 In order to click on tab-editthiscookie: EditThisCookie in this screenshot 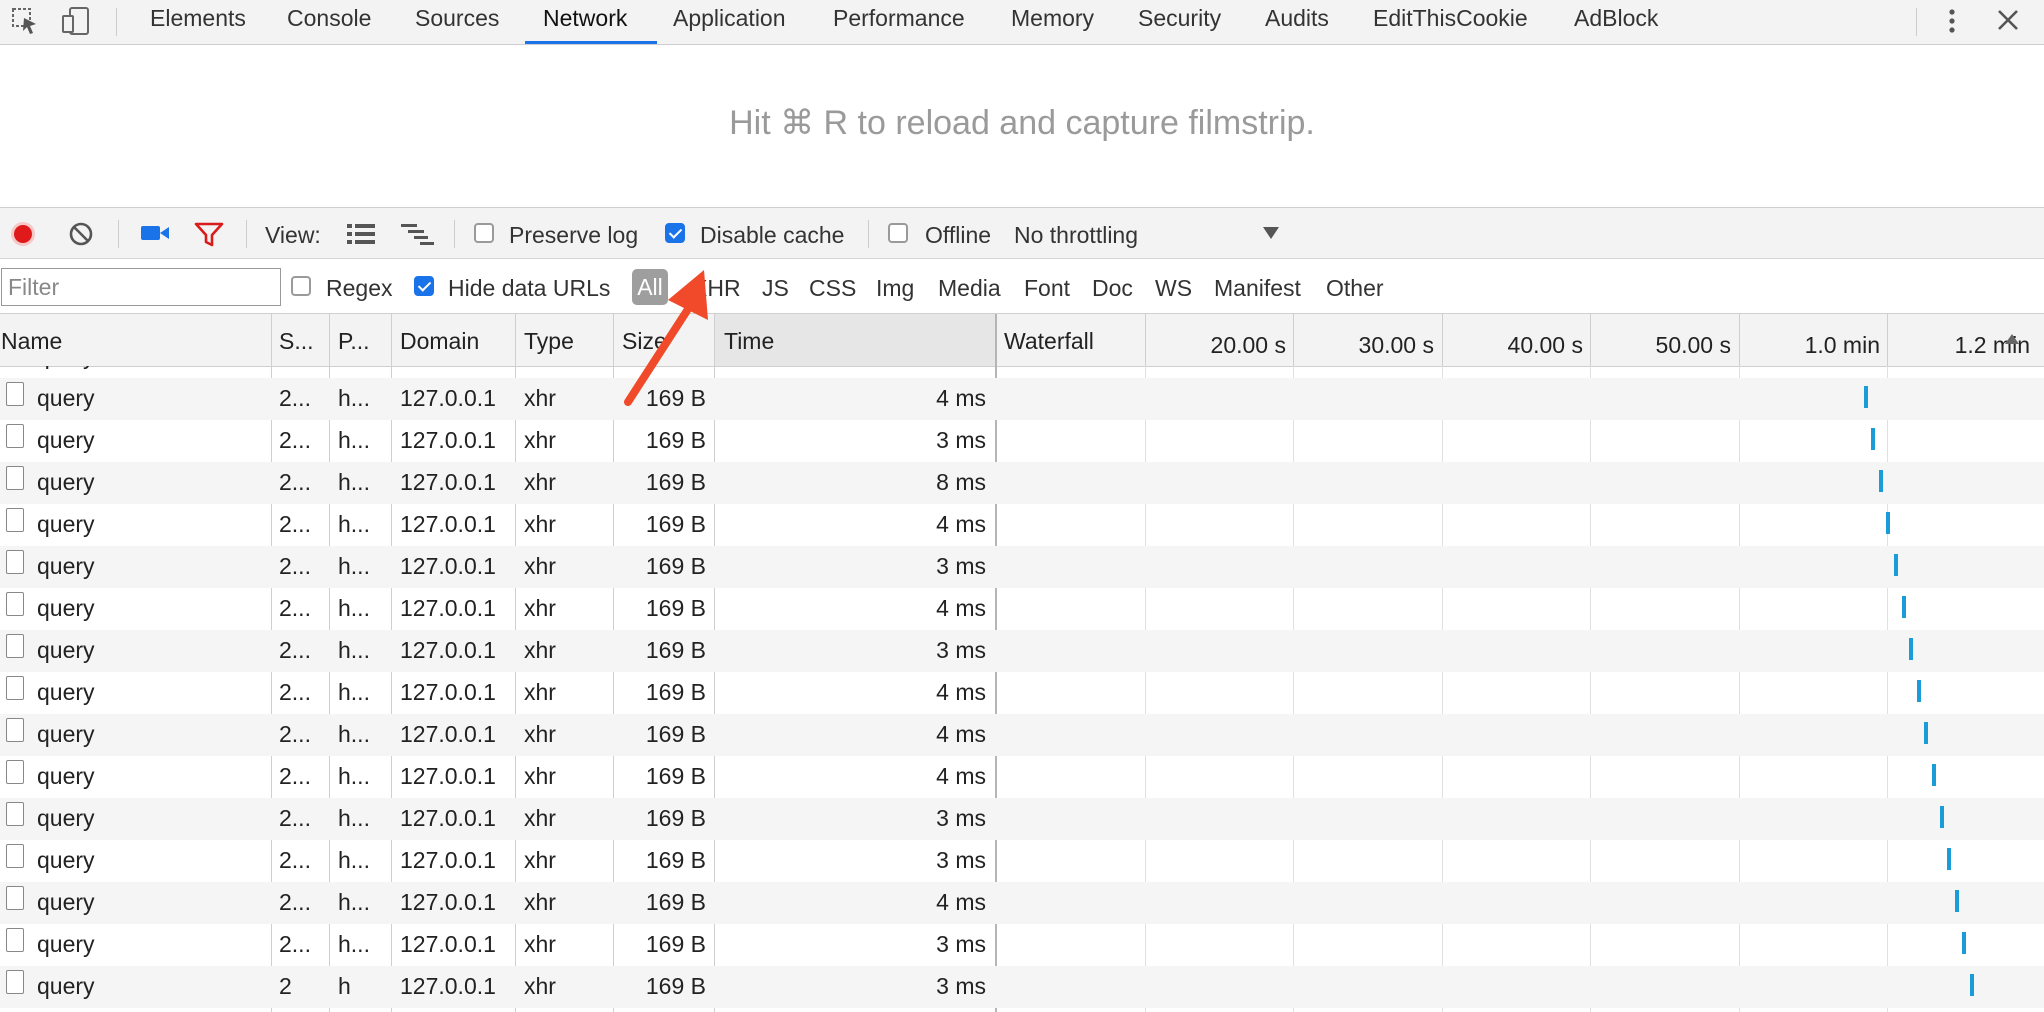, I will do `click(1450, 22)`.